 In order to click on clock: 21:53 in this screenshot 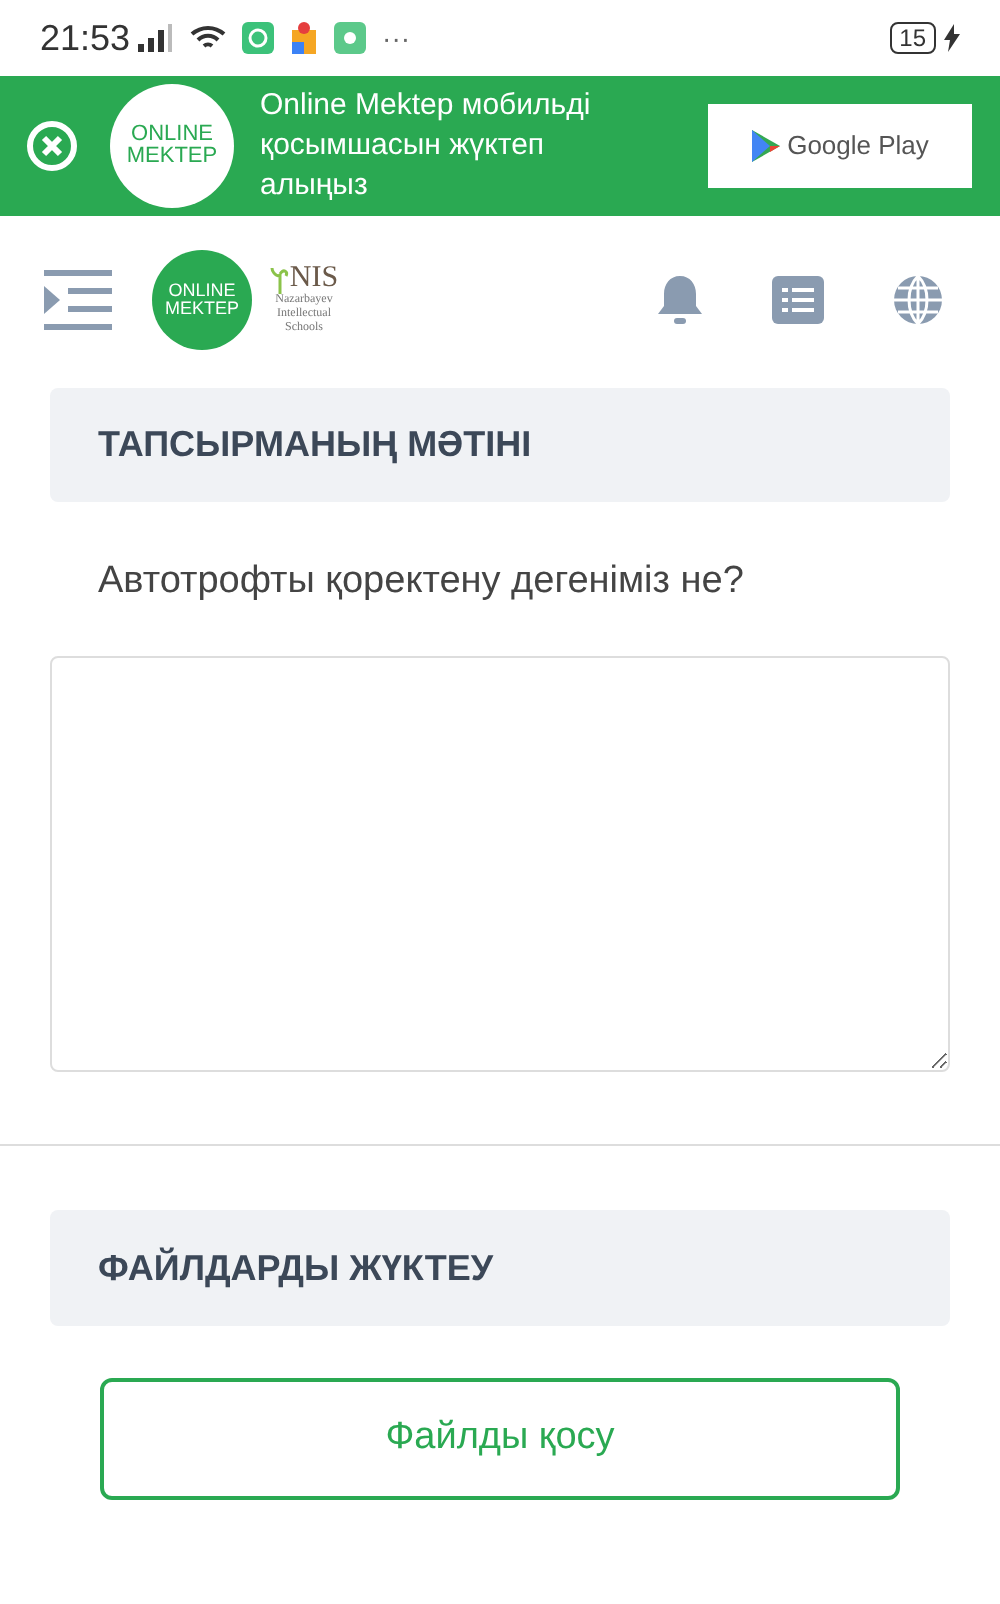, I will do `click(85, 38)`.